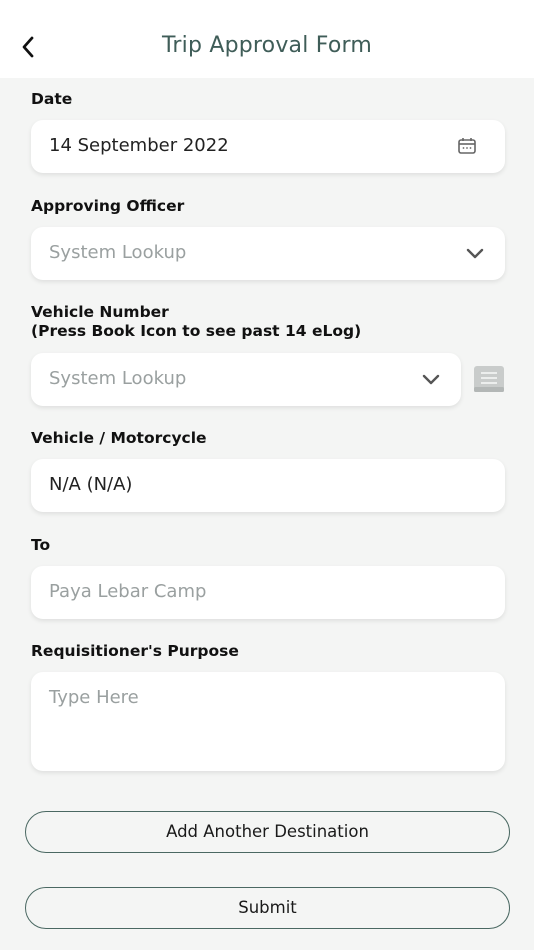  I want to click on vehicle-number-placeholder: System Lookup, so click(118, 378).